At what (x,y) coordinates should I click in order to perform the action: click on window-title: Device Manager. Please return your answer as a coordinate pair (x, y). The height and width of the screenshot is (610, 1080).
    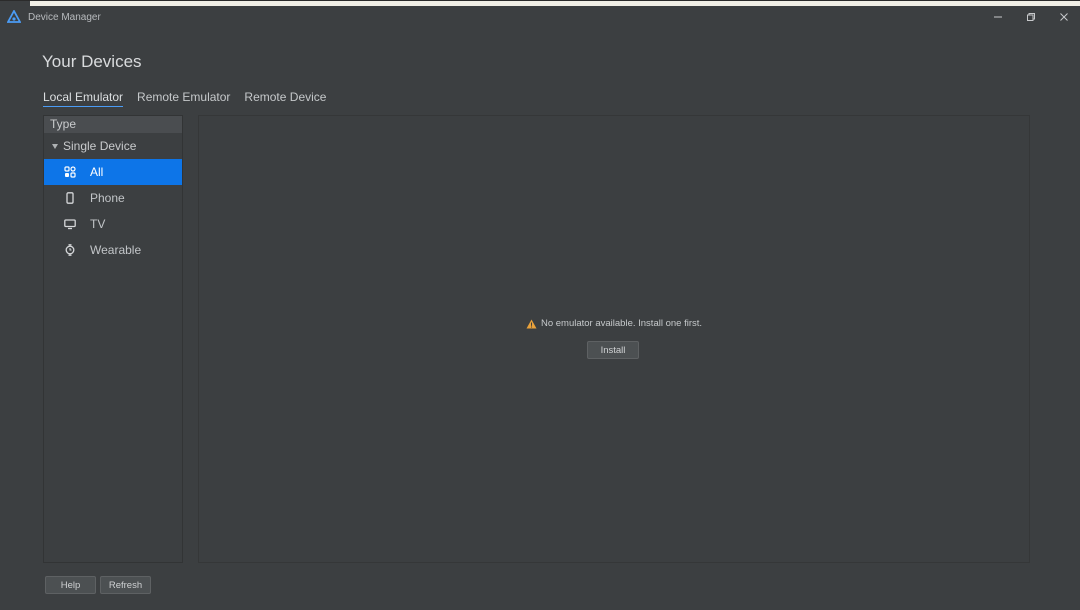
    Looking at the image, I should click on (64, 17).